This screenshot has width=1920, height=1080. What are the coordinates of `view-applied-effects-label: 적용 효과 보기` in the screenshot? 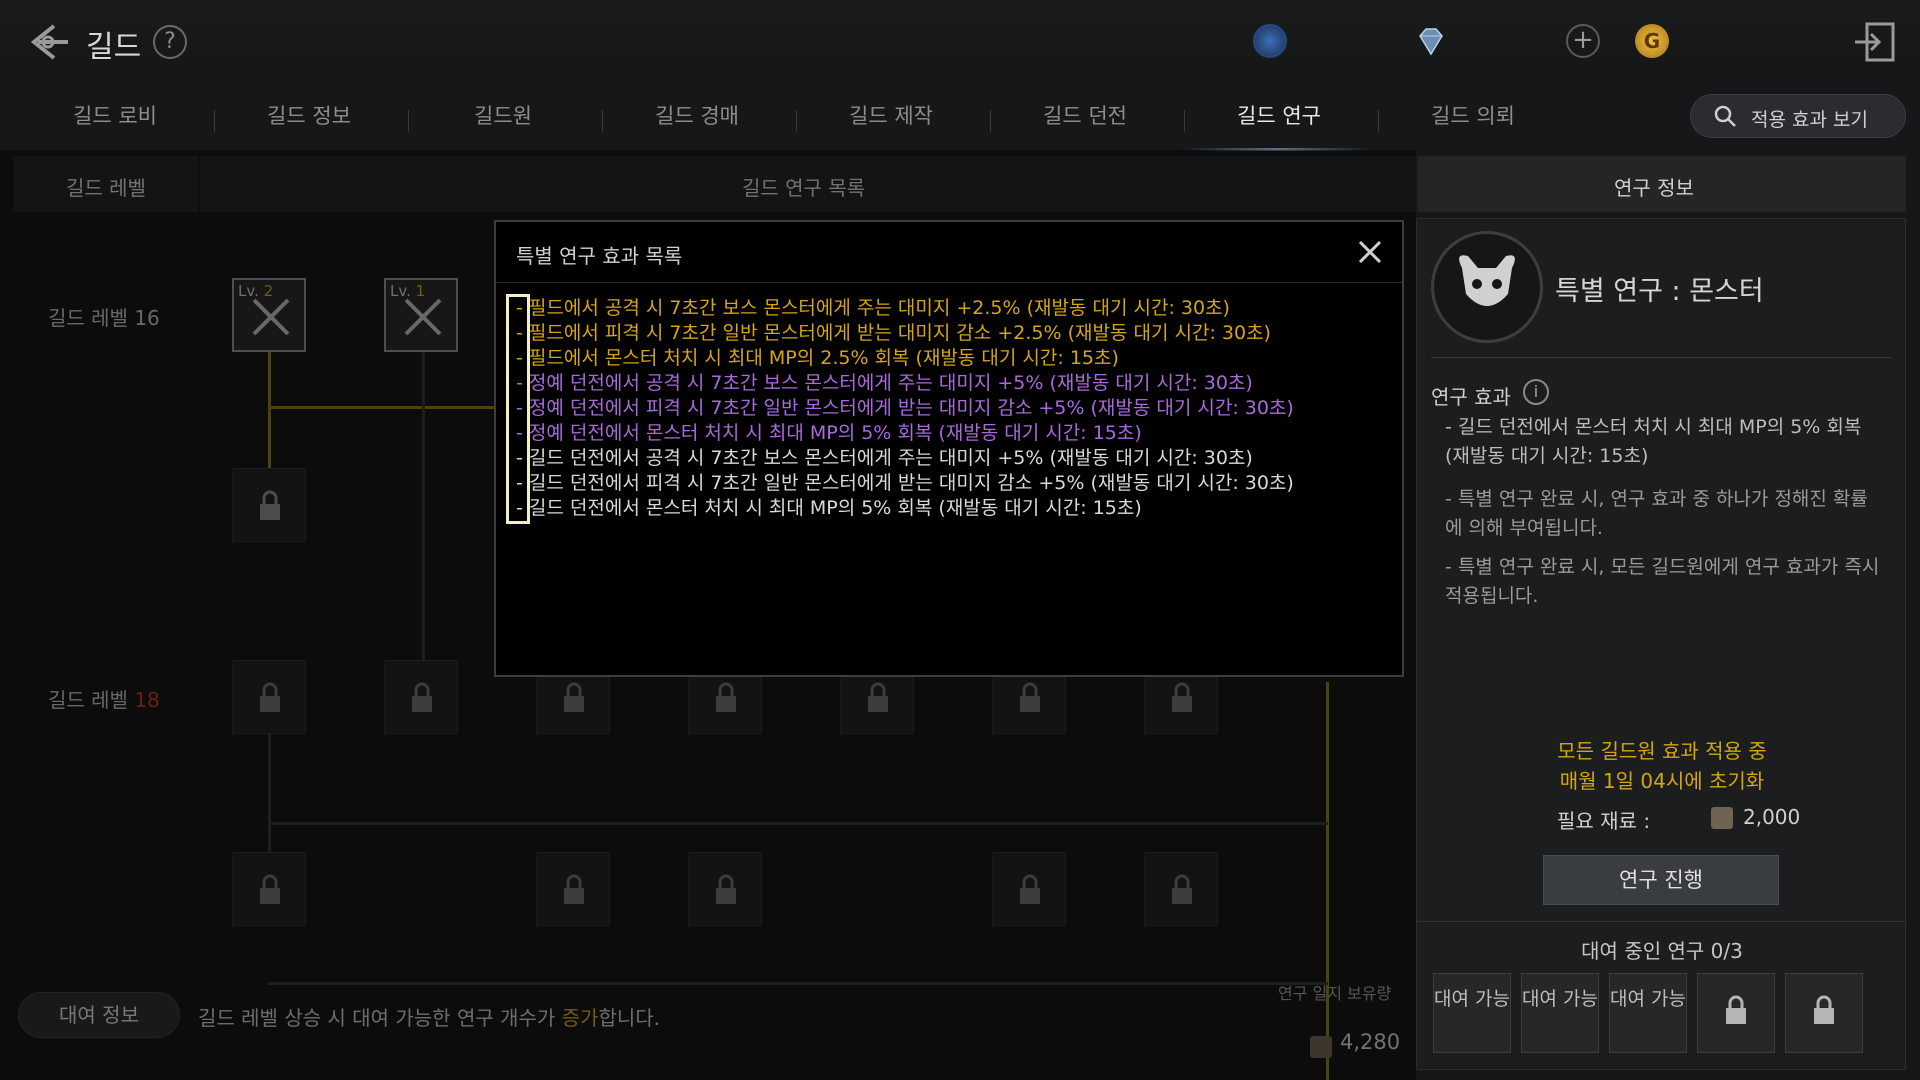 It's located at (1809, 120).